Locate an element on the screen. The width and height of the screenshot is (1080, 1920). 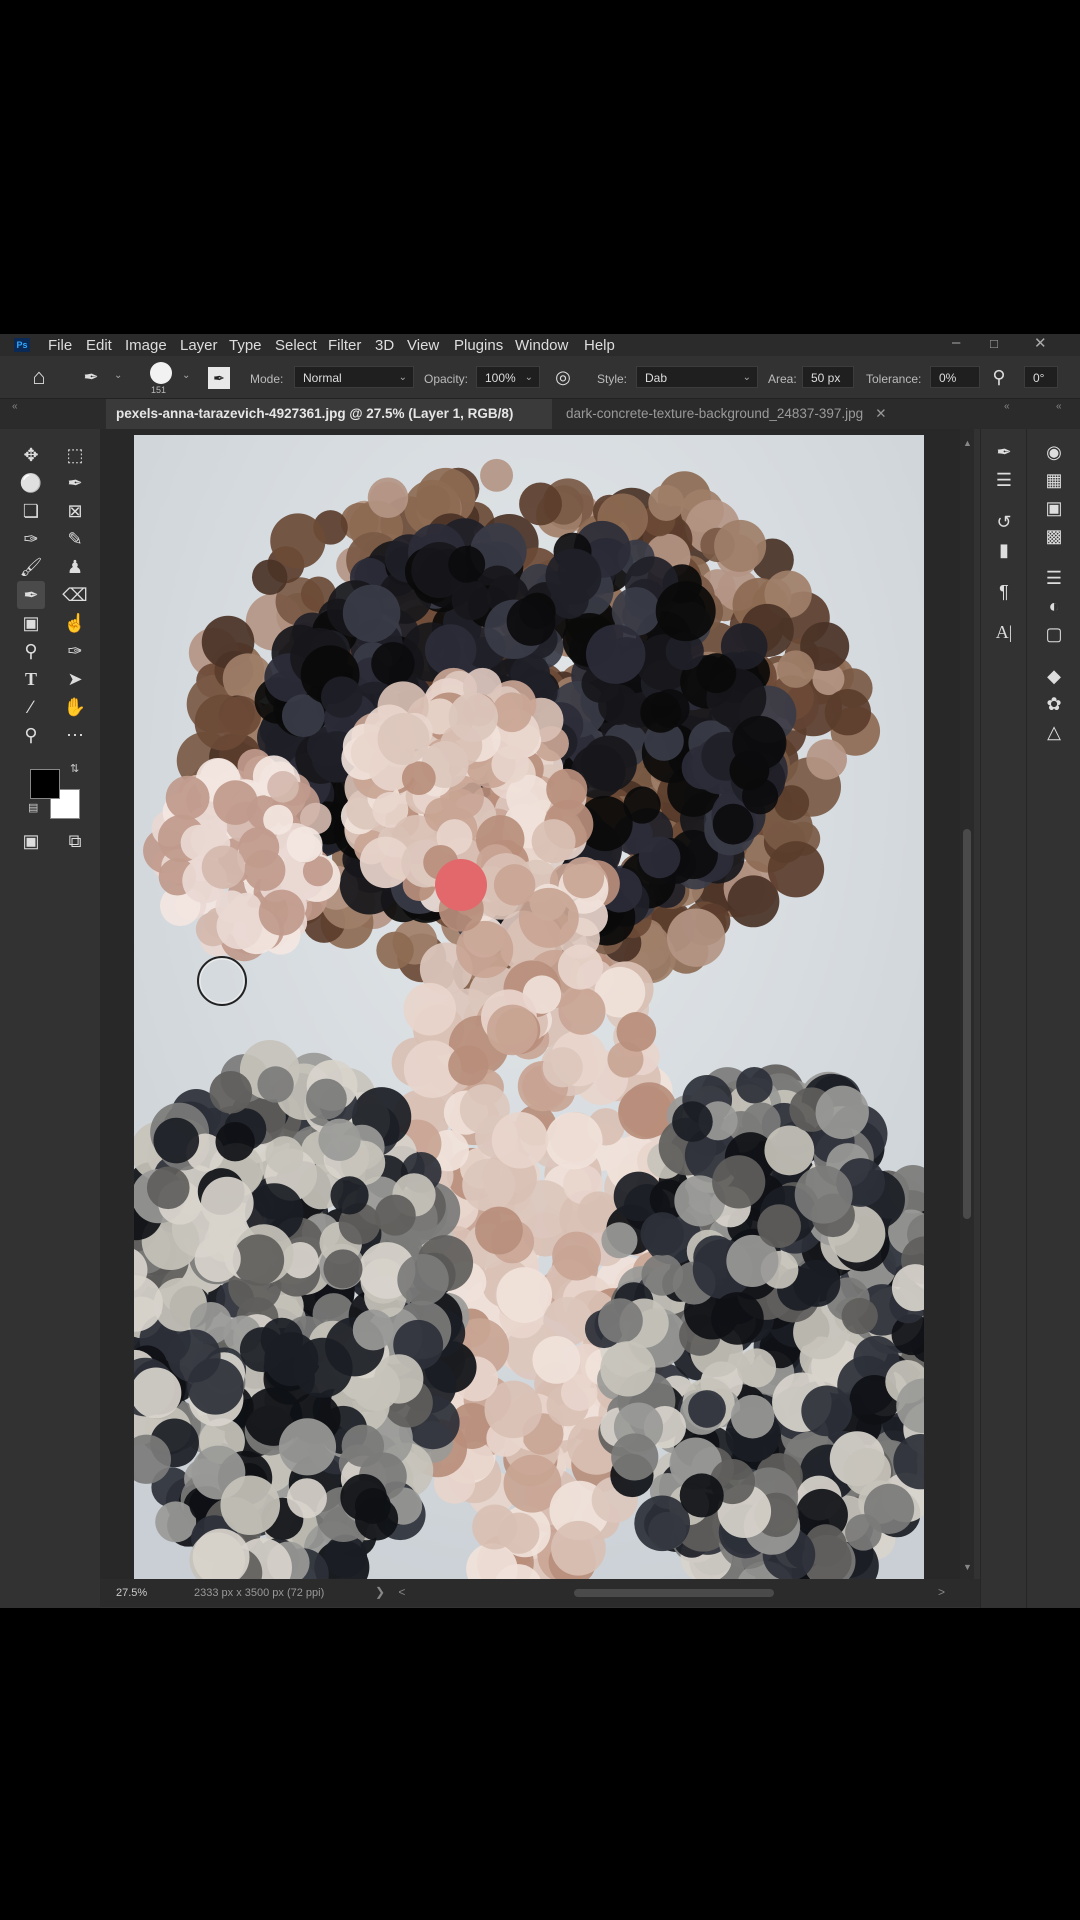
restore-icon: □ is located at coordinates (994, 343).